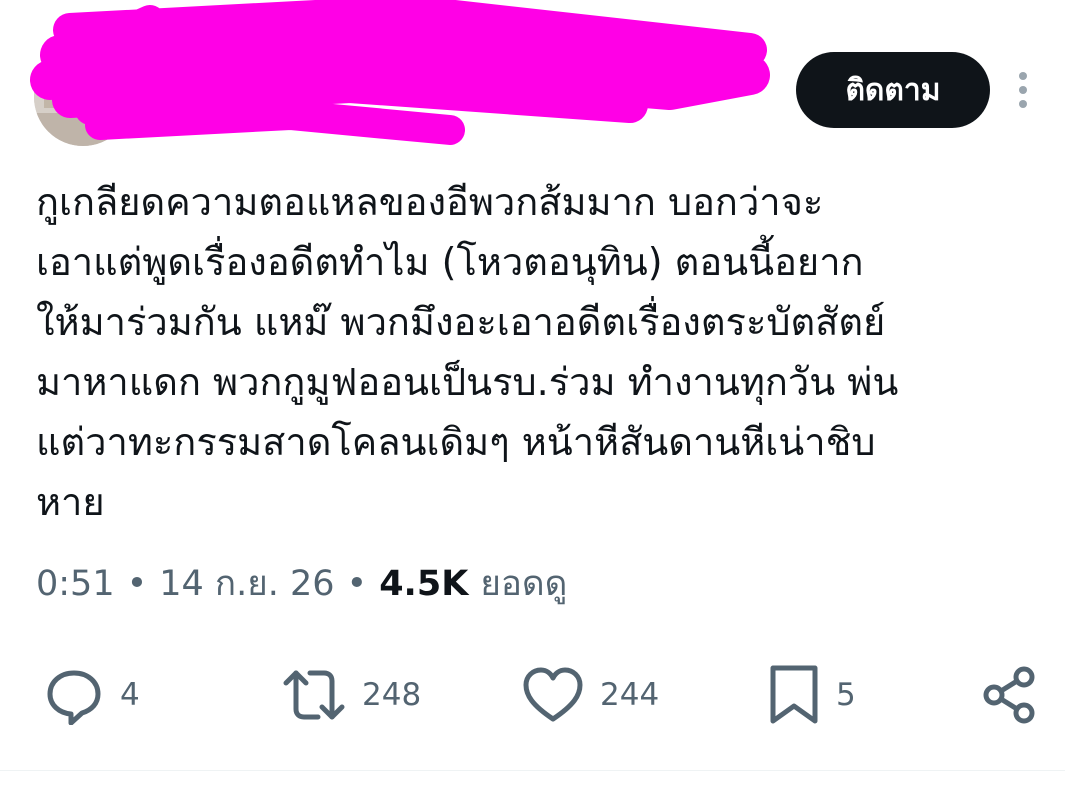 This screenshot has height=806, width=1065. Describe the element at coordinates (846, 695) in the screenshot. I see `bookmark-count: 5` at that location.